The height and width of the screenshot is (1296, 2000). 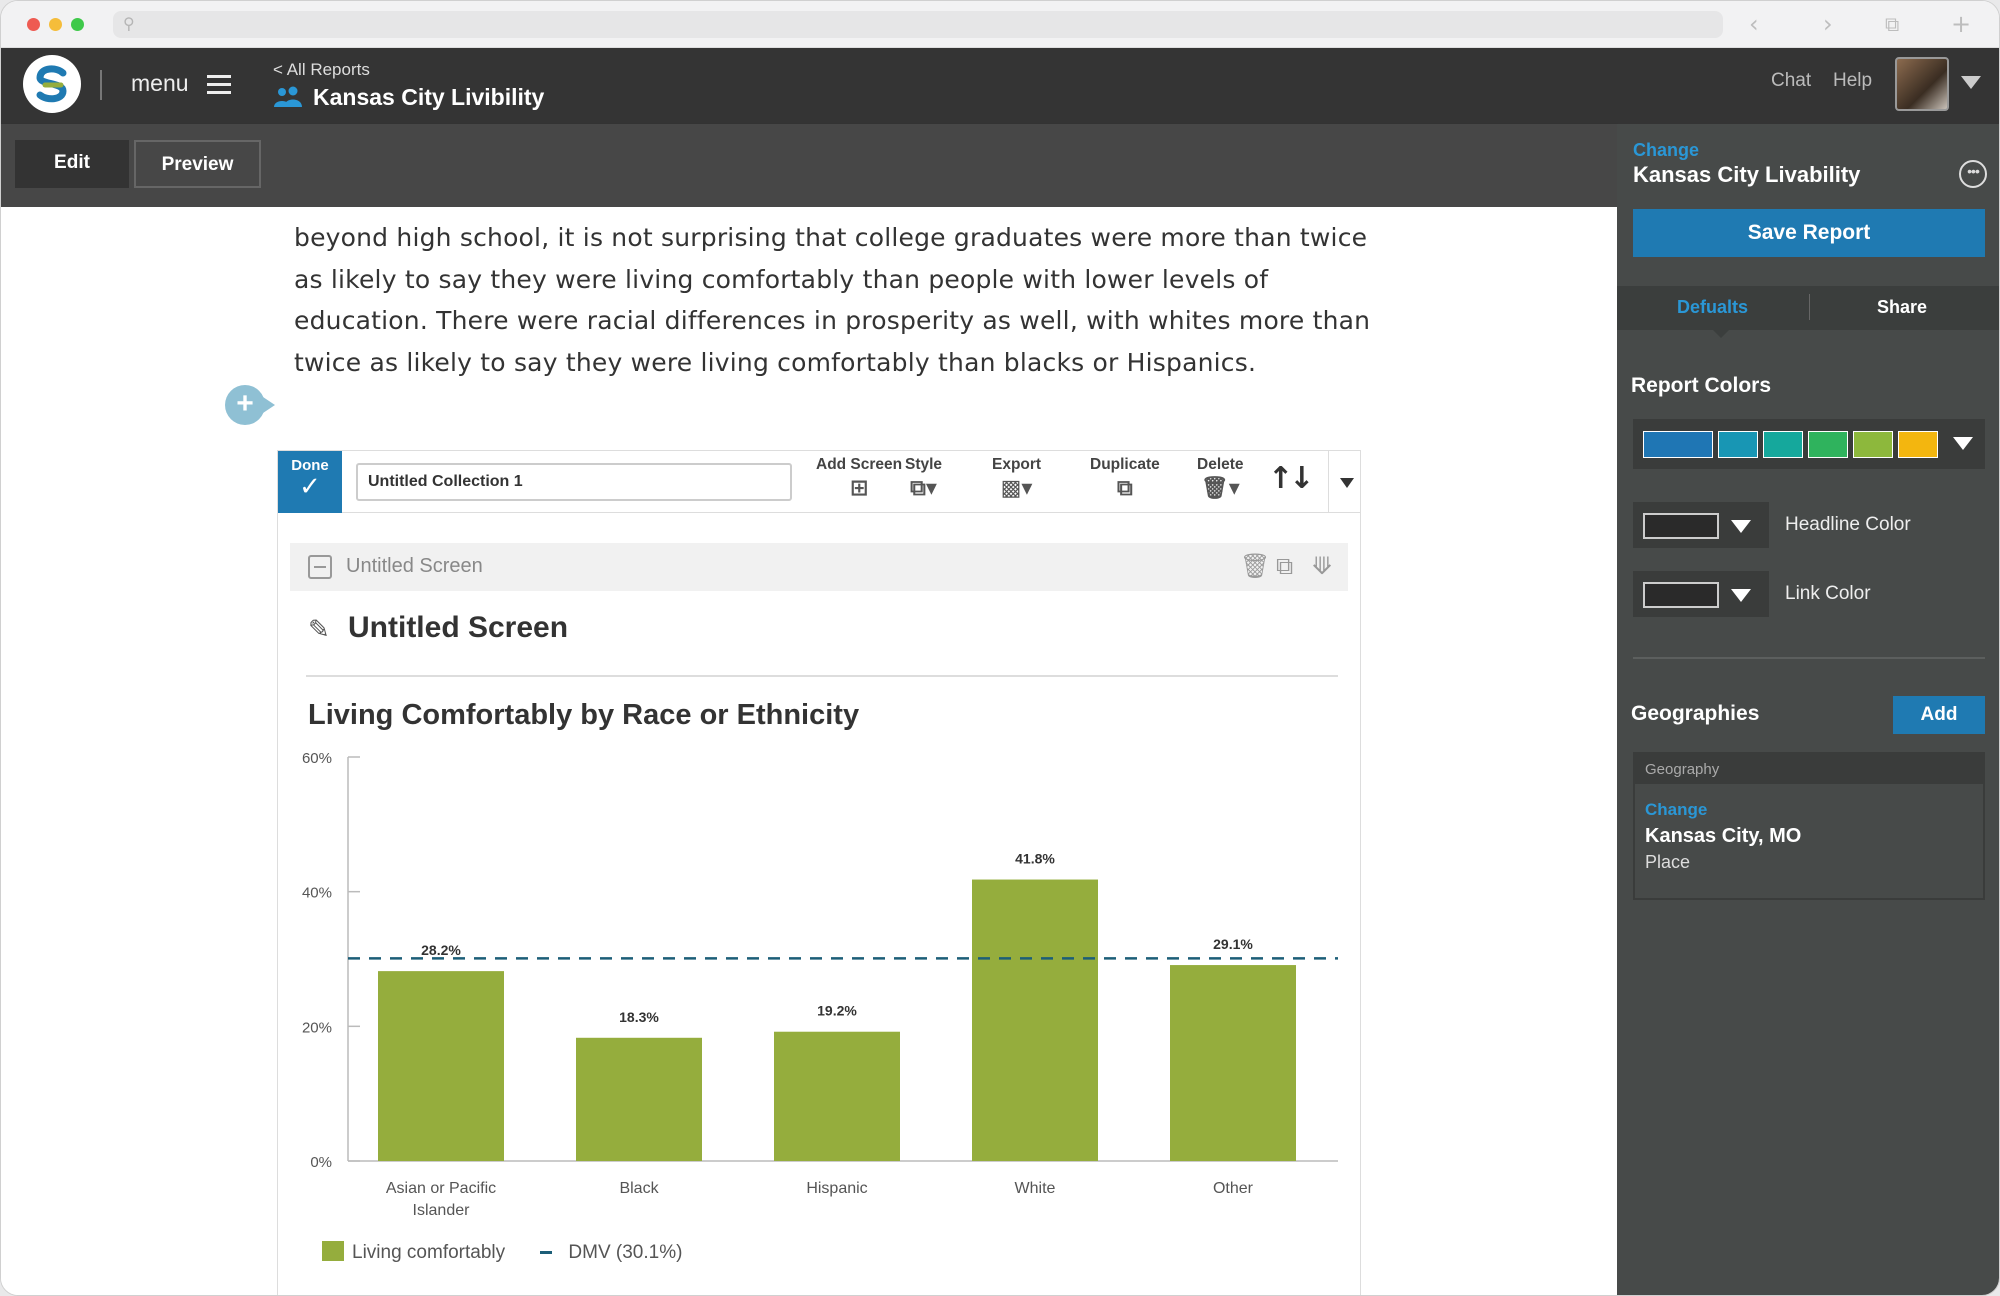 What do you see at coordinates (442, 1210) in the screenshot?
I see `category-label-1: Islander` at bounding box center [442, 1210].